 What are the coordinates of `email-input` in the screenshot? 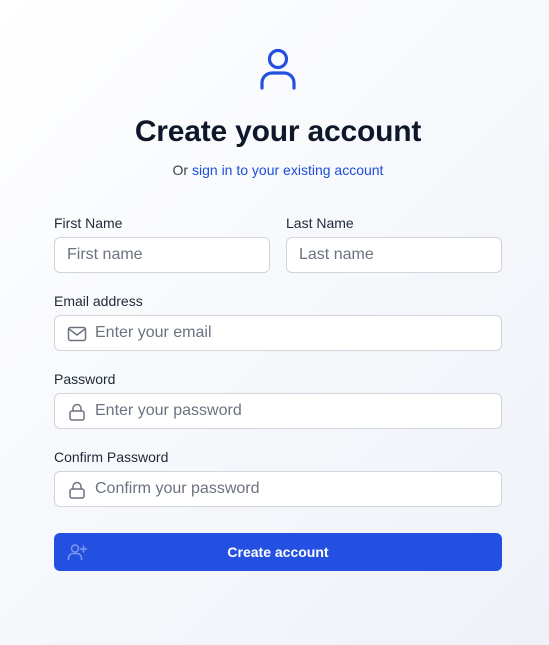 It's located at (278, 333).